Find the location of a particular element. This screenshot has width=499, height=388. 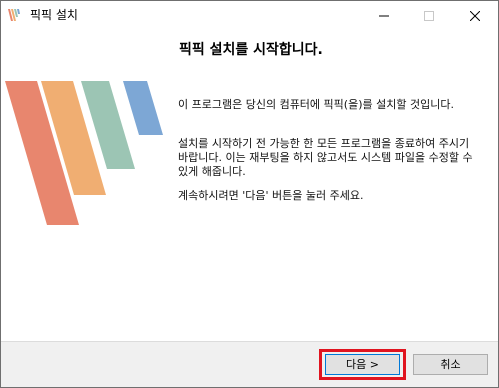

minimize-icon is located at coordinates (383, 15).